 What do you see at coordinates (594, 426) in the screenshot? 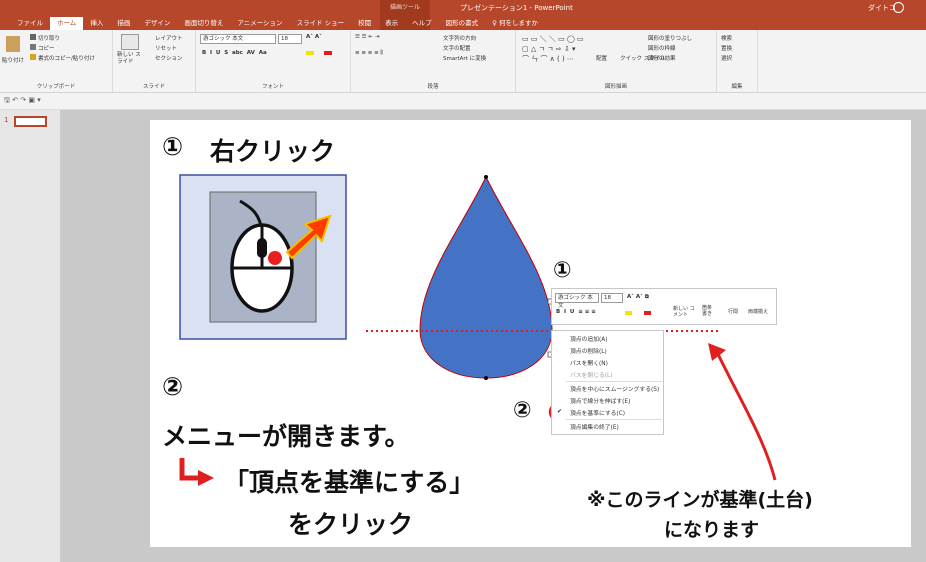
I see `menu-item-exit-edit-points: 頂点編集の終了(E)` at bounding box center [594, 426].